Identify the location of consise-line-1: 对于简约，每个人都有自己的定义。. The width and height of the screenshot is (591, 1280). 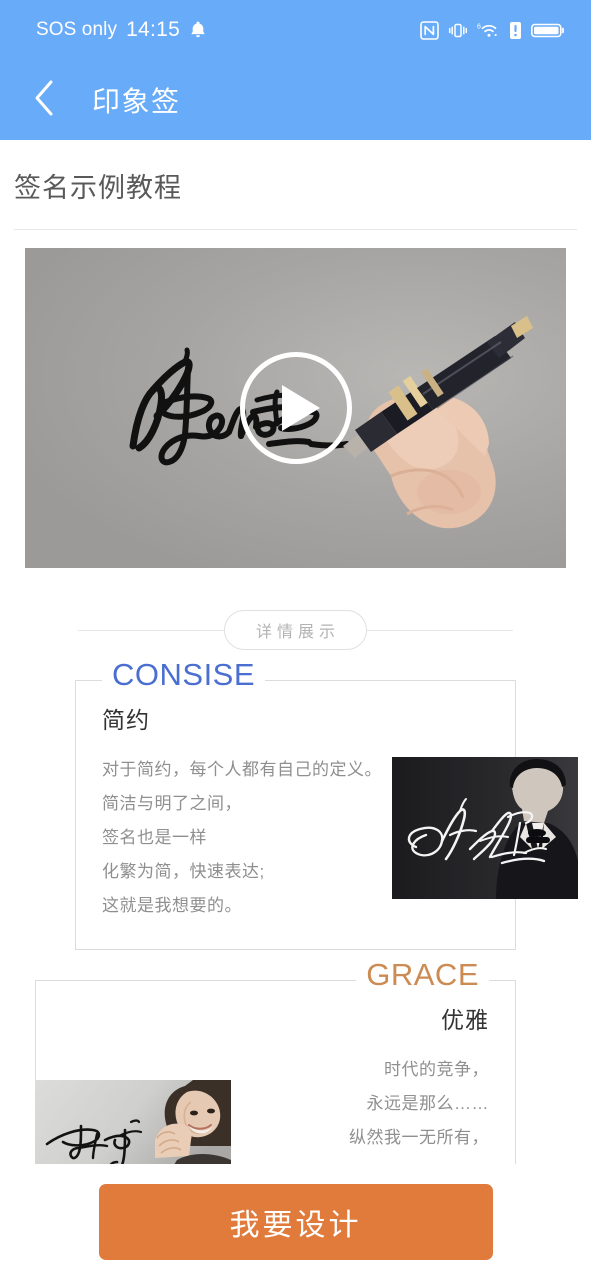
(242, 769).